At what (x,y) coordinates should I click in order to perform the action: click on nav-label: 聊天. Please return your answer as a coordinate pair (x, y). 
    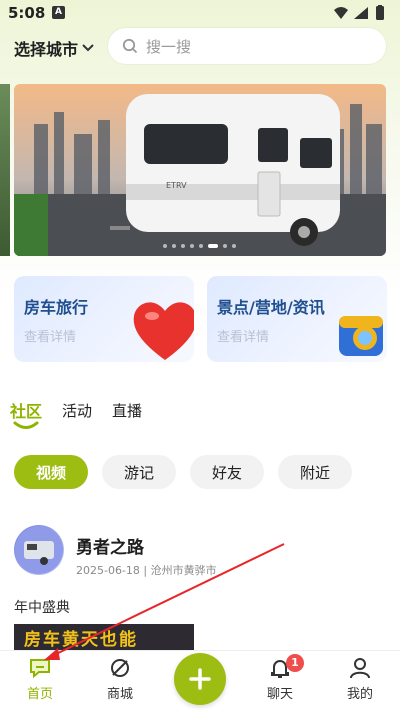
    Looking at the image, I should click on (279, 694).